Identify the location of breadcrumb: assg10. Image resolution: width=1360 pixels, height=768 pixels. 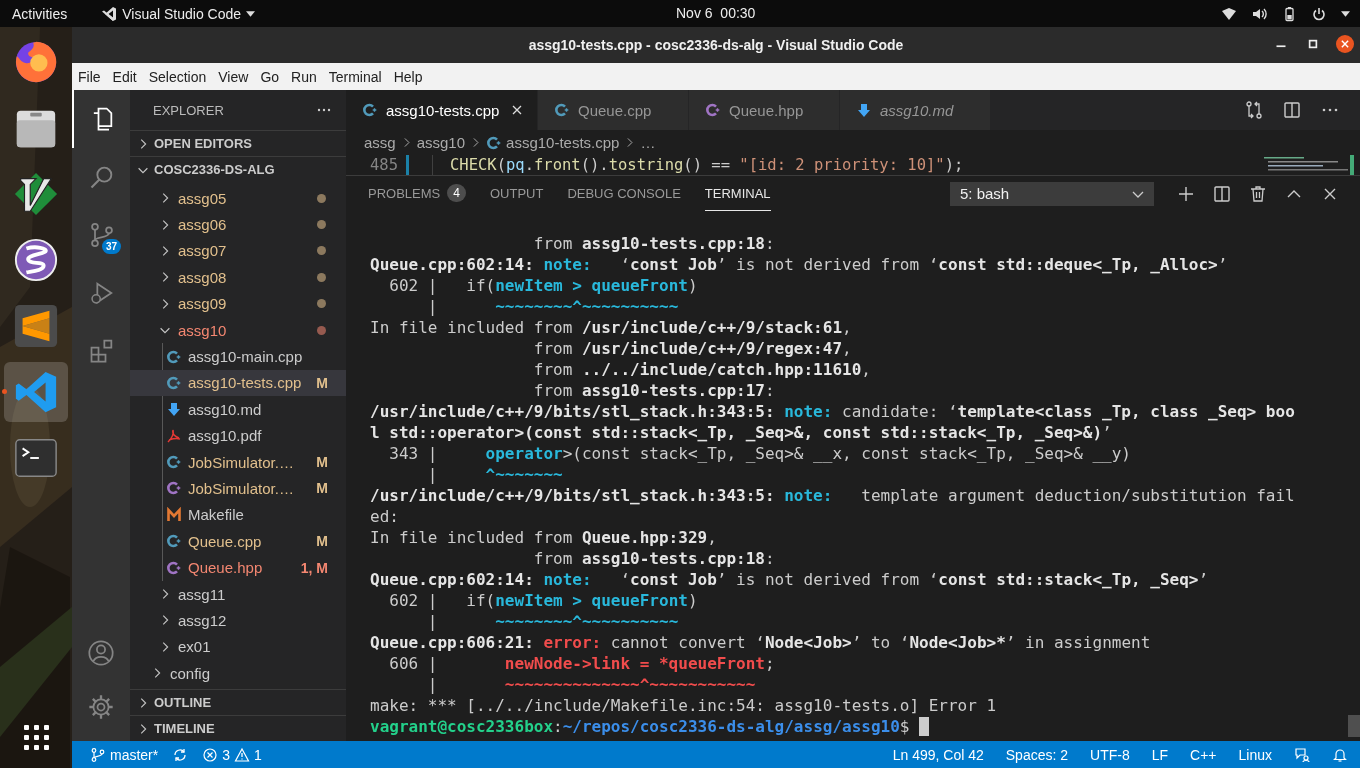
(441, 142).